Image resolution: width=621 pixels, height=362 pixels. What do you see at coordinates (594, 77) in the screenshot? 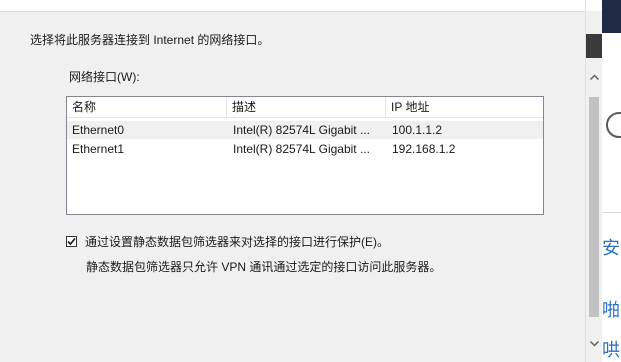
I see `chevron-up-icon` at bounding box center [594, 77].